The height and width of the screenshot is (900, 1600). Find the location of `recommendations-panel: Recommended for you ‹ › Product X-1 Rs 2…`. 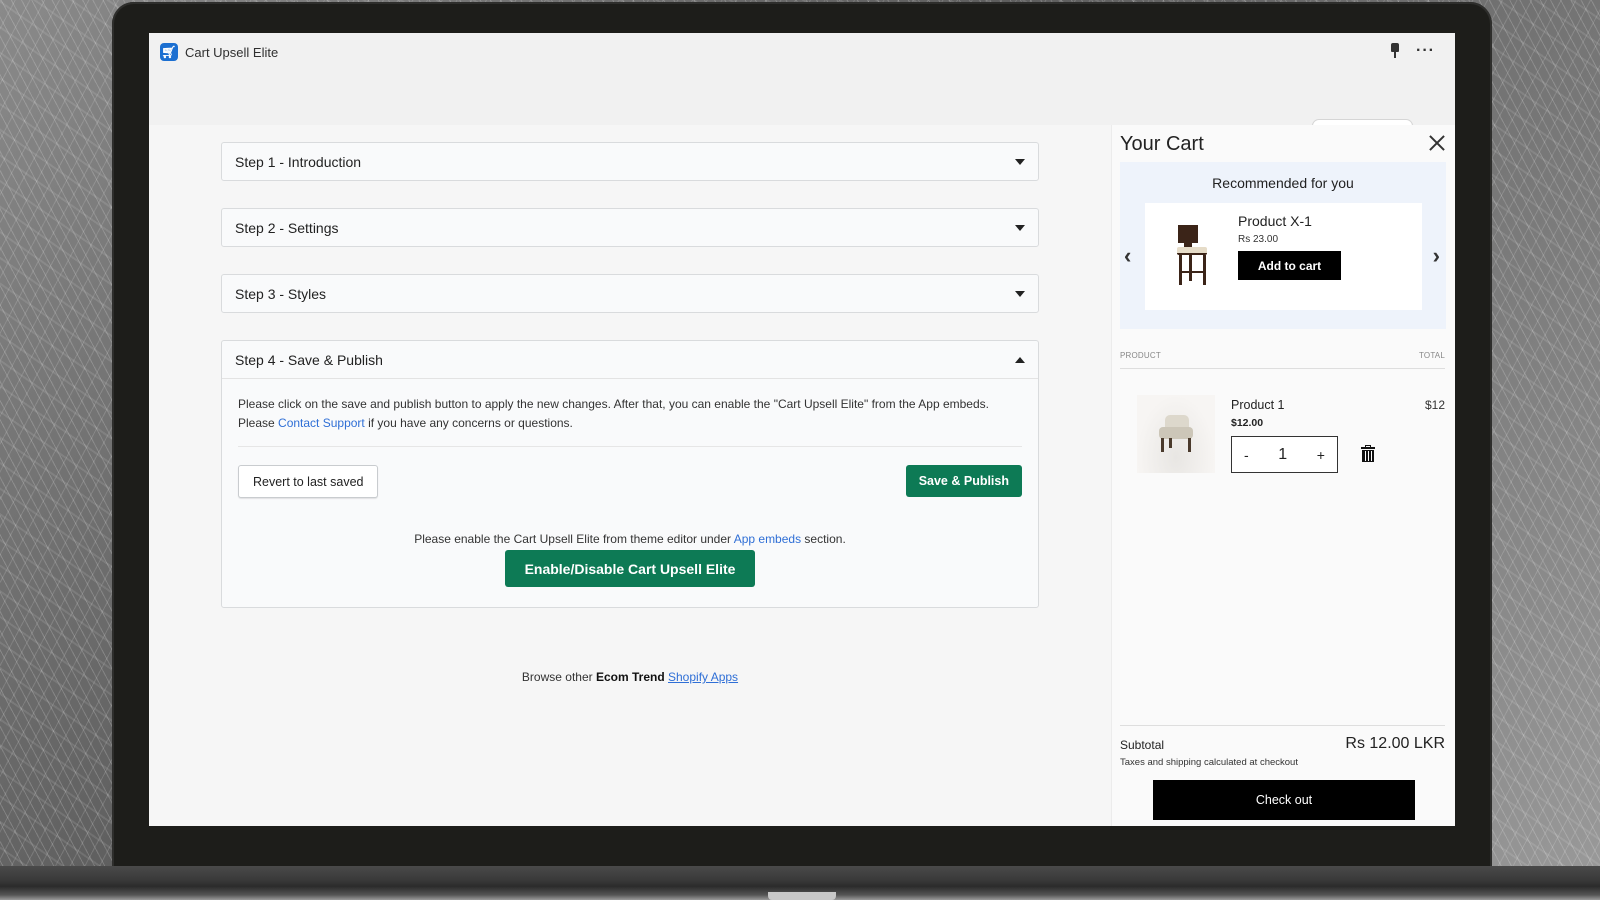

recommendations-panel: Recommended for you ‹ › Product X-1 Rs 2… is located at coordinates (1283, 245).